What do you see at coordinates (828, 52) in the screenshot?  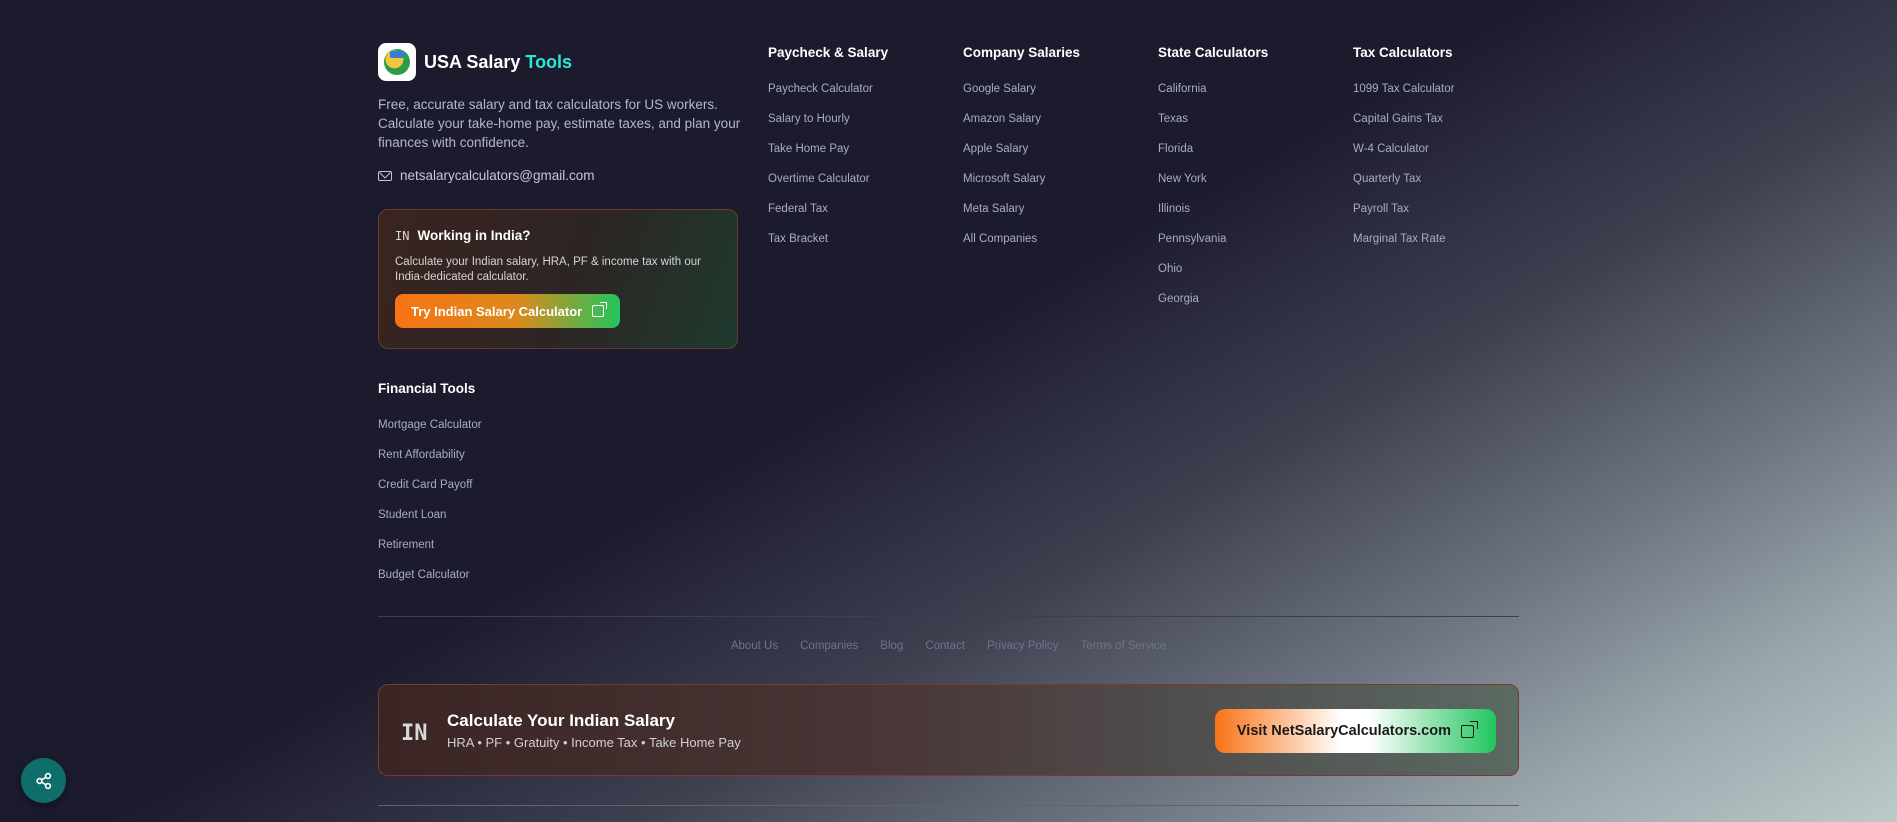 I see `paycheck-title: Paycheck & Salary` at bounding box center [828, 52].